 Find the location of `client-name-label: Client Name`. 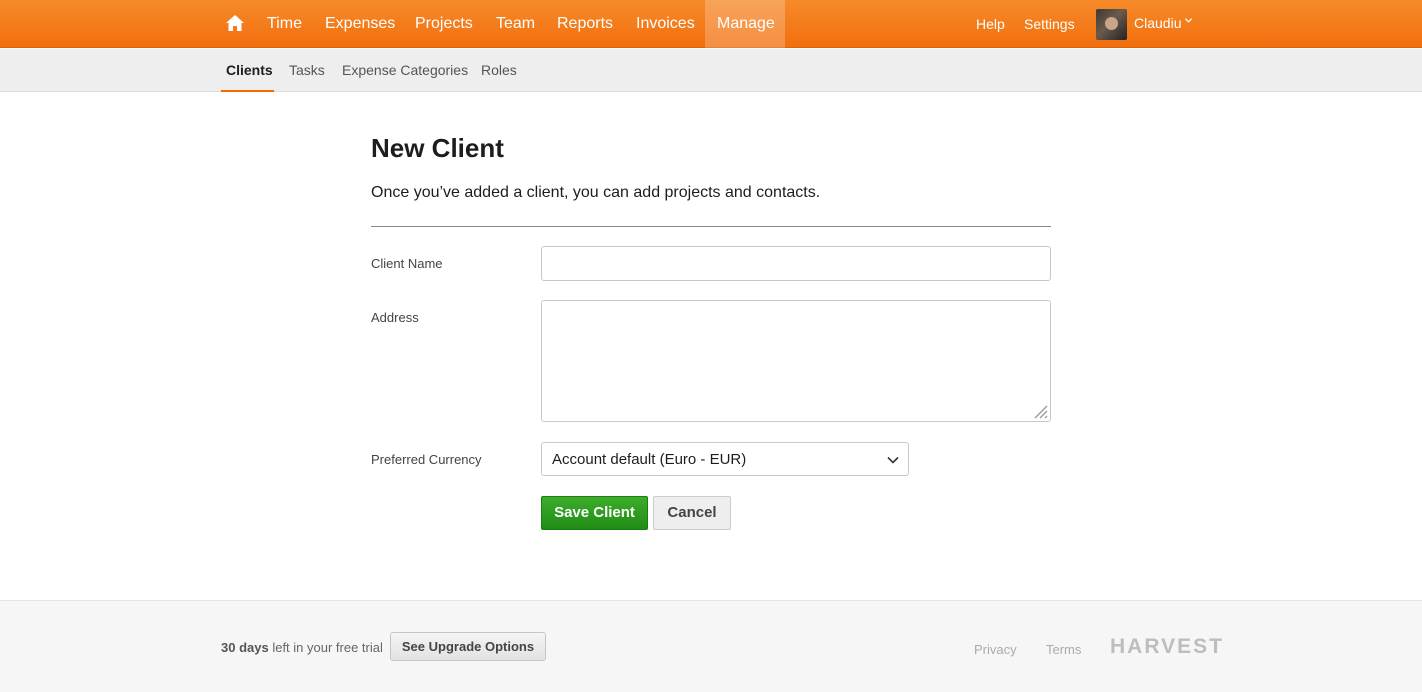

client-name-label: Client Name is located at coordinates (407, 263).